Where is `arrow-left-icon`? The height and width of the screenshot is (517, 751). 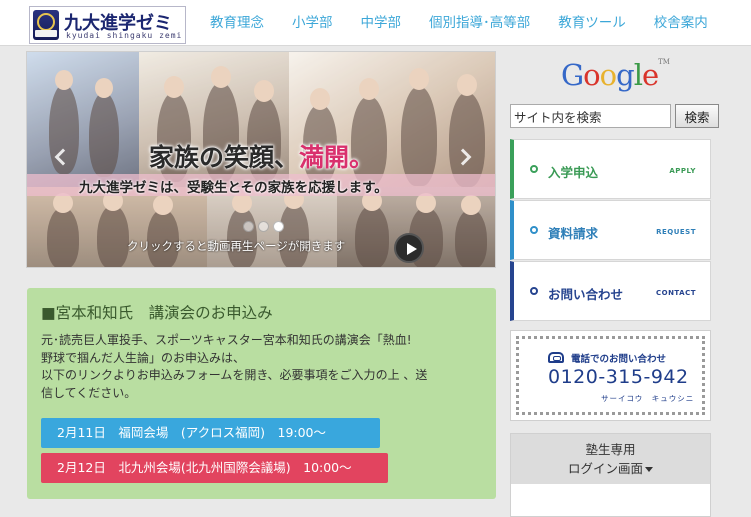
arrow-left-icon is located at coordinates (61, 158).